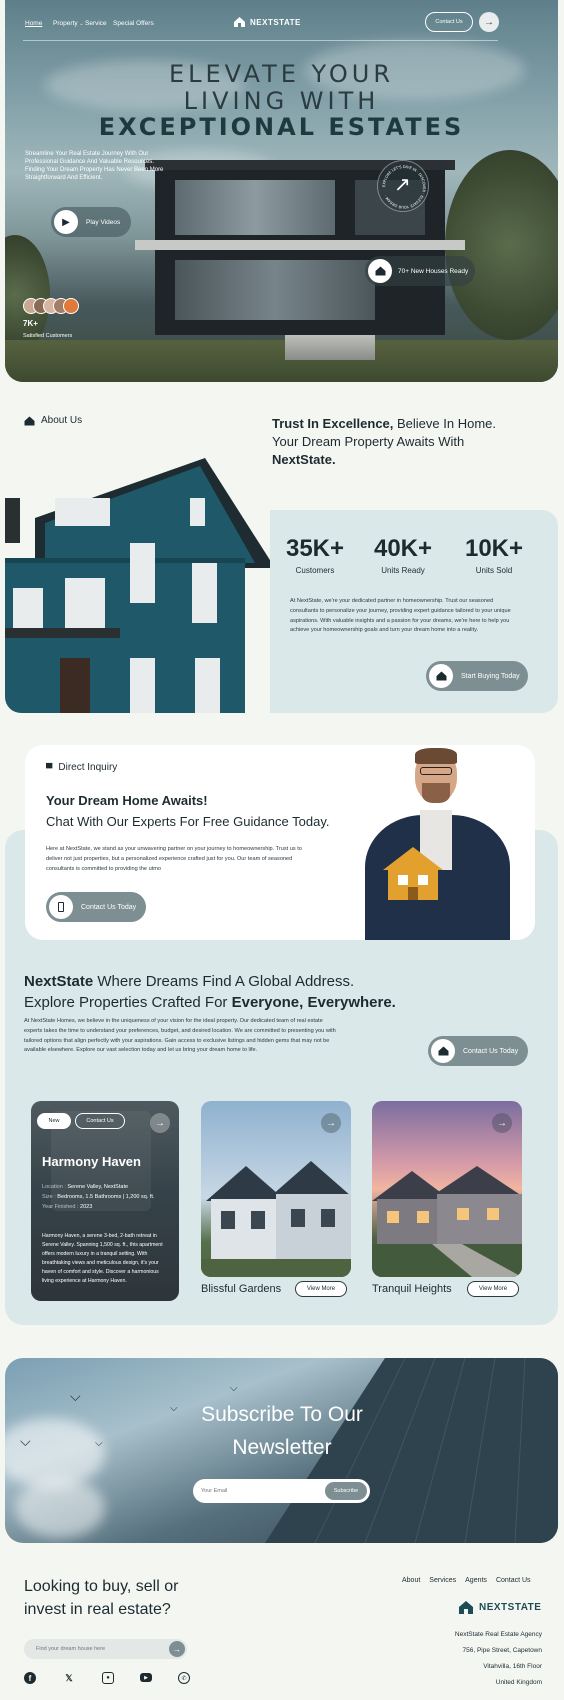 This screenshot has height=1700, width=564. I want to click on youtube-icon: ▶, so click(146, 1677).